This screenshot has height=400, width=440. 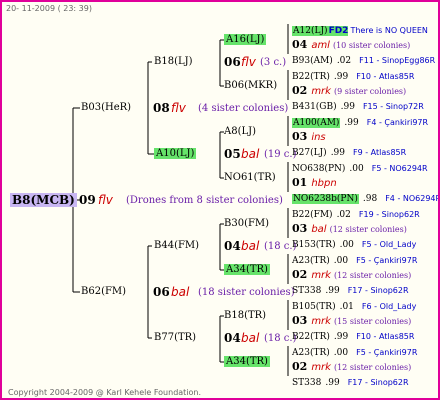 What do you see at coordinates (87, 200) in the screenshot?
I see `root-generation: 09` at bounding box center [87, 200].